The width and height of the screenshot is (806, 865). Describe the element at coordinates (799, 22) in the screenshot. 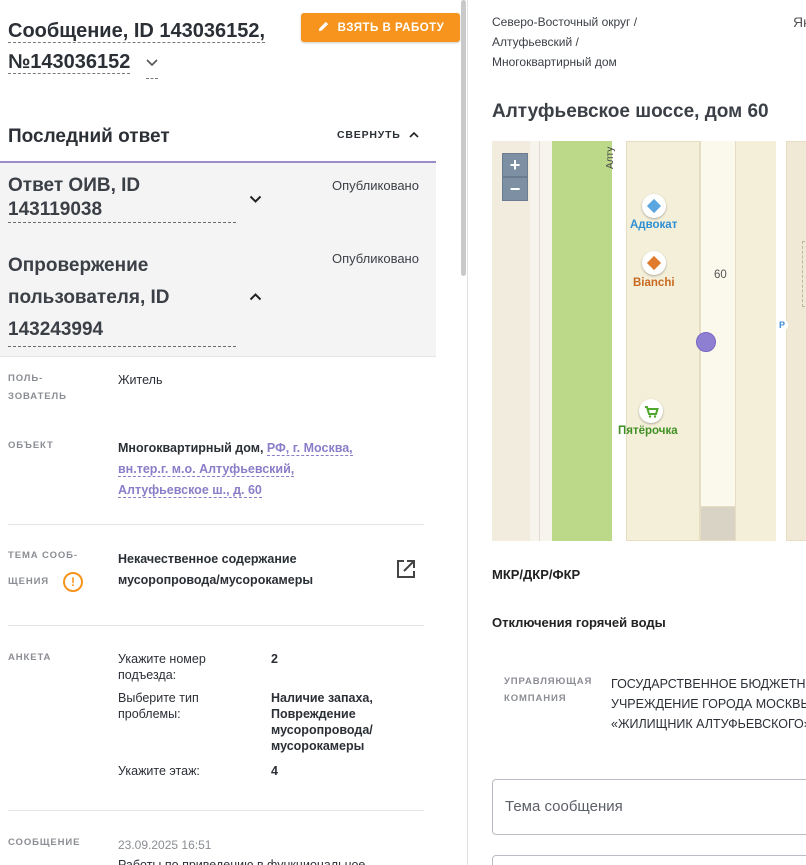

I see `header-text-truncated: Як` at that location.